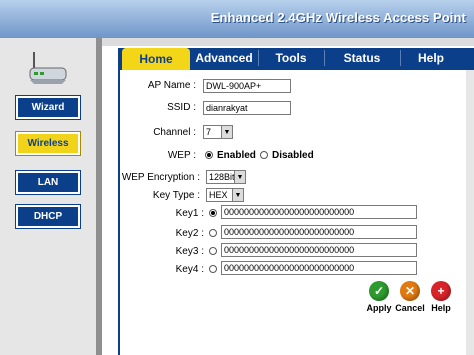 The image size is (474, 355). Describe the element at coordinates (48, 68) in the screenshot. I see `access-point-icon` at that location.